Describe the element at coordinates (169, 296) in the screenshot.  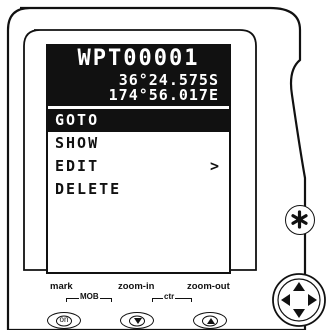
I see `ctr-label: ctr` at that location.